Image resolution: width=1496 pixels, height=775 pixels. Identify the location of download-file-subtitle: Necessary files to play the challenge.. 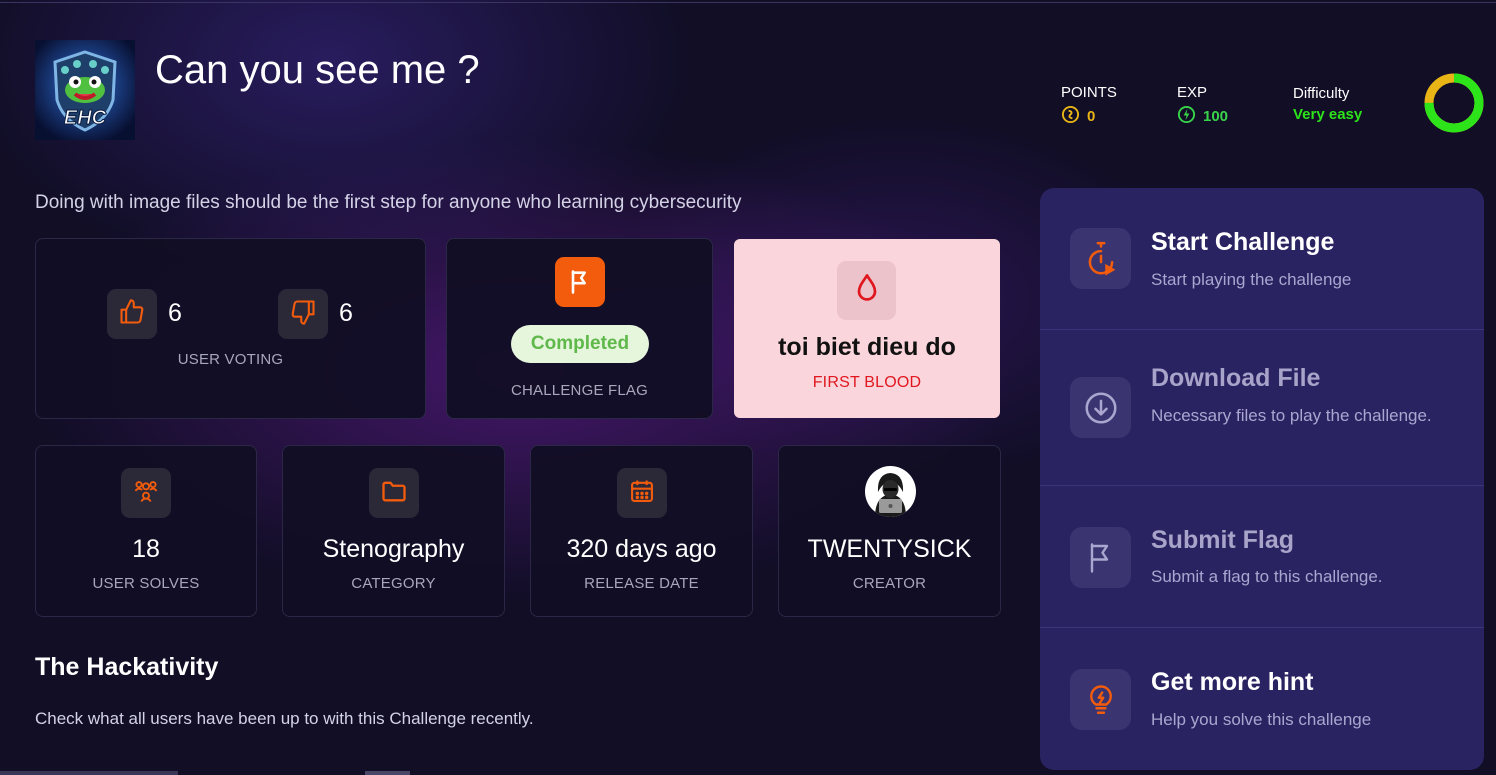
(1291, 415).